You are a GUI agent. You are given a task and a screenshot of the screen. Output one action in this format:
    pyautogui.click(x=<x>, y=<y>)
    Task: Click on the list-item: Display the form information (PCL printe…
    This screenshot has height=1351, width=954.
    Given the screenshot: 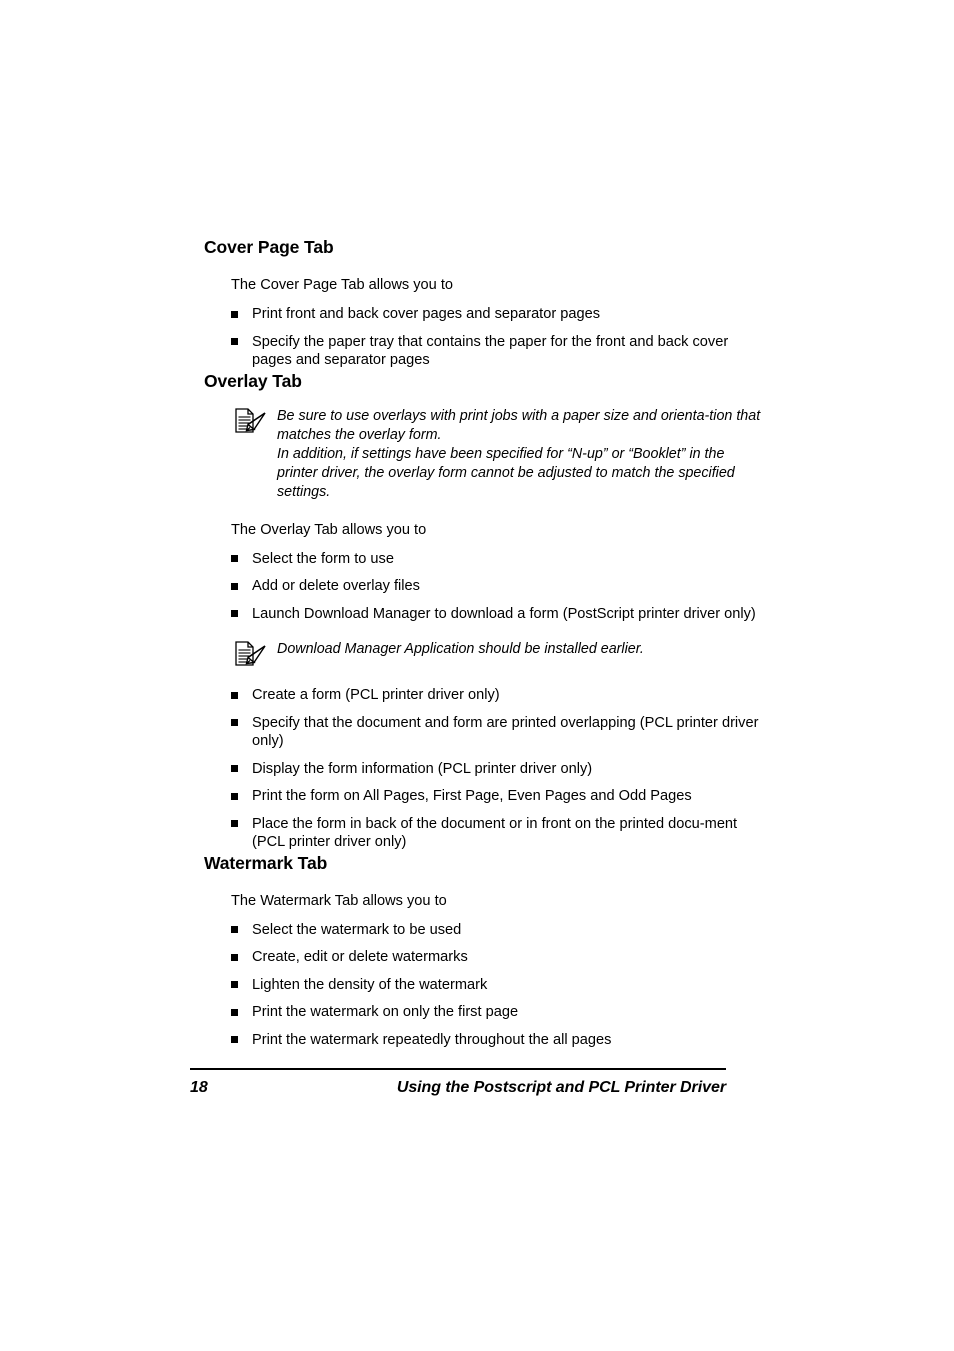 What is the action you would take?
    pyautogui.click(x=497, y=769)
    